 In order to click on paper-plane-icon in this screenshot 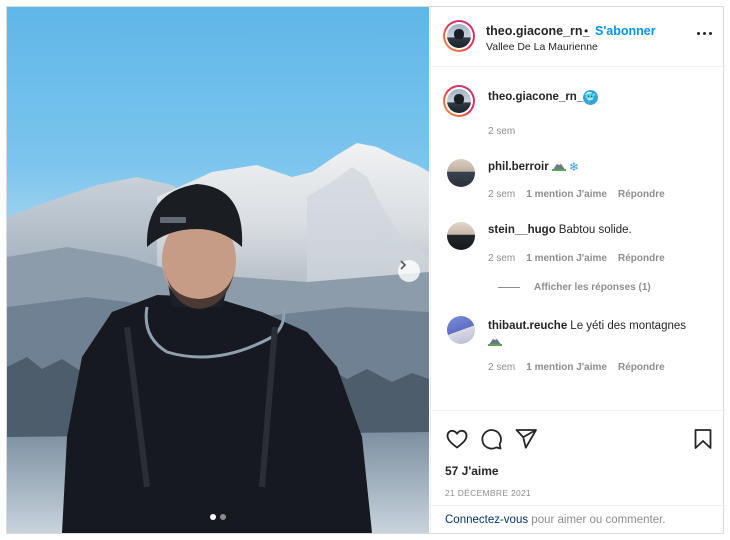, I will do `click(526, 439)`.